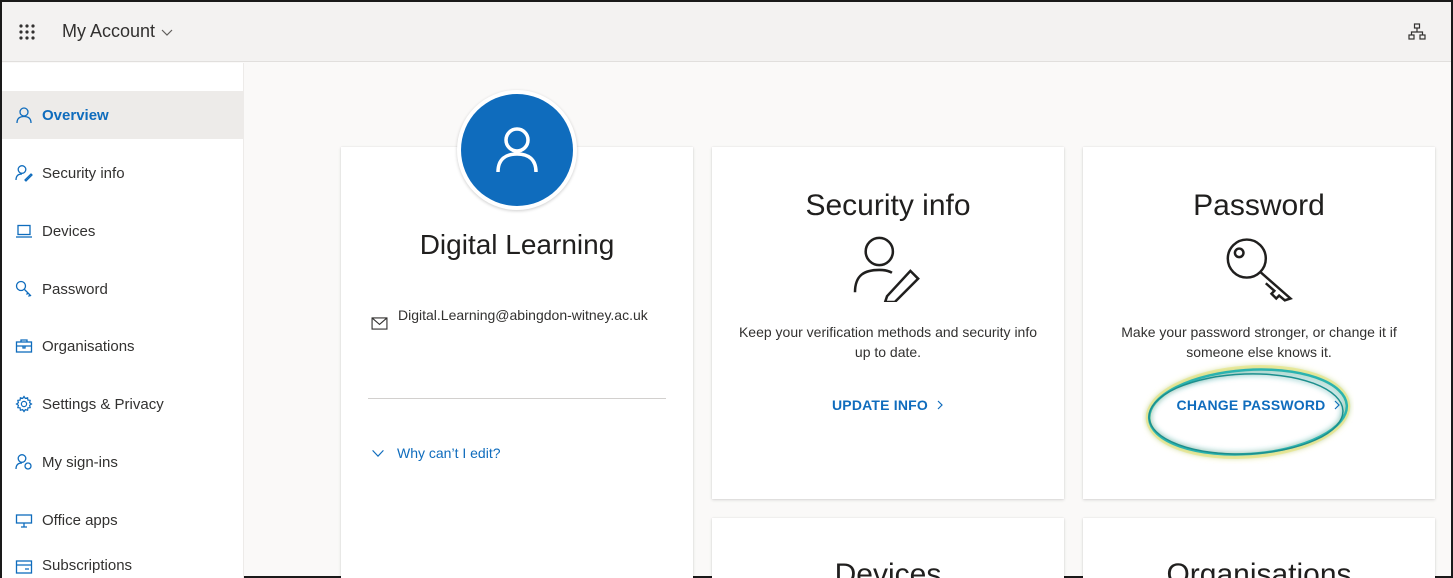 The height and width of the screenshot is (578, 1453). I want to click on sidebar-item-label: Security info, so click(83, 173).